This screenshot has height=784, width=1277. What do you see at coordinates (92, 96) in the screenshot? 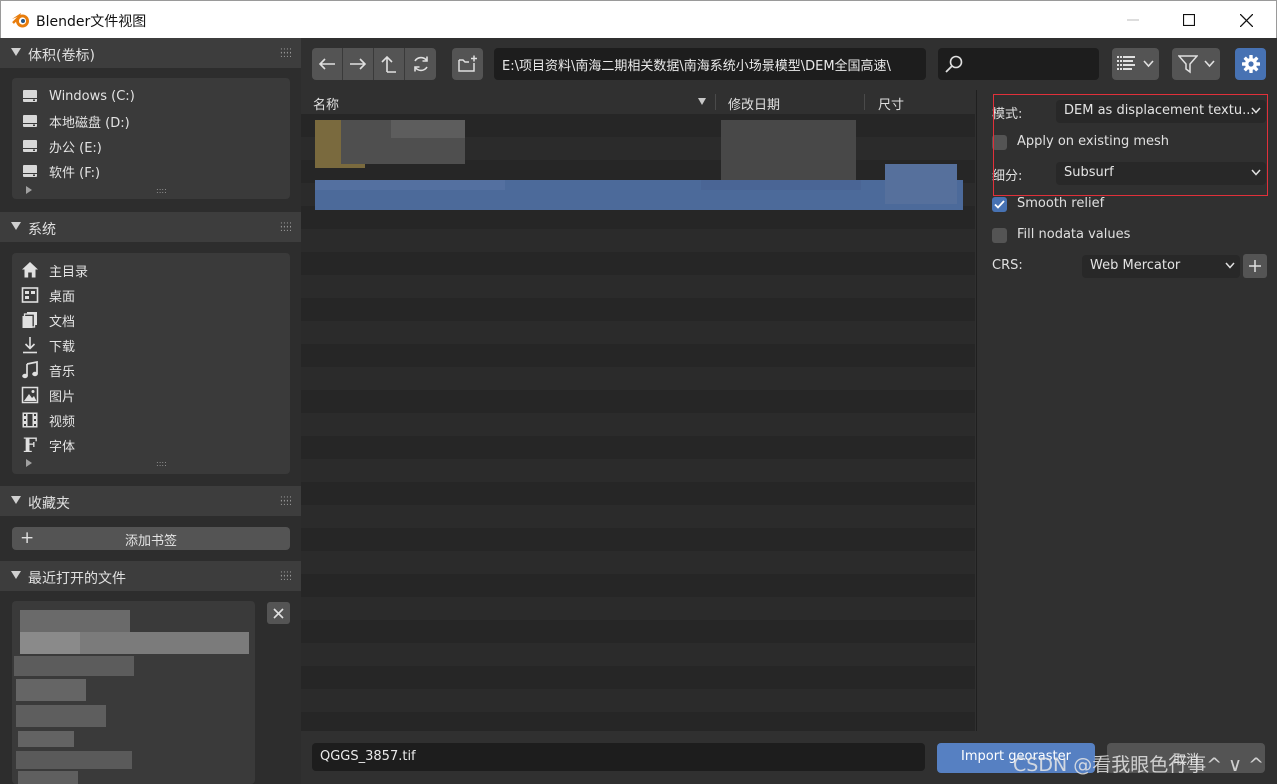
I see `sidebar-item-label: Windows (C:)` at bounding box center [92, 96].